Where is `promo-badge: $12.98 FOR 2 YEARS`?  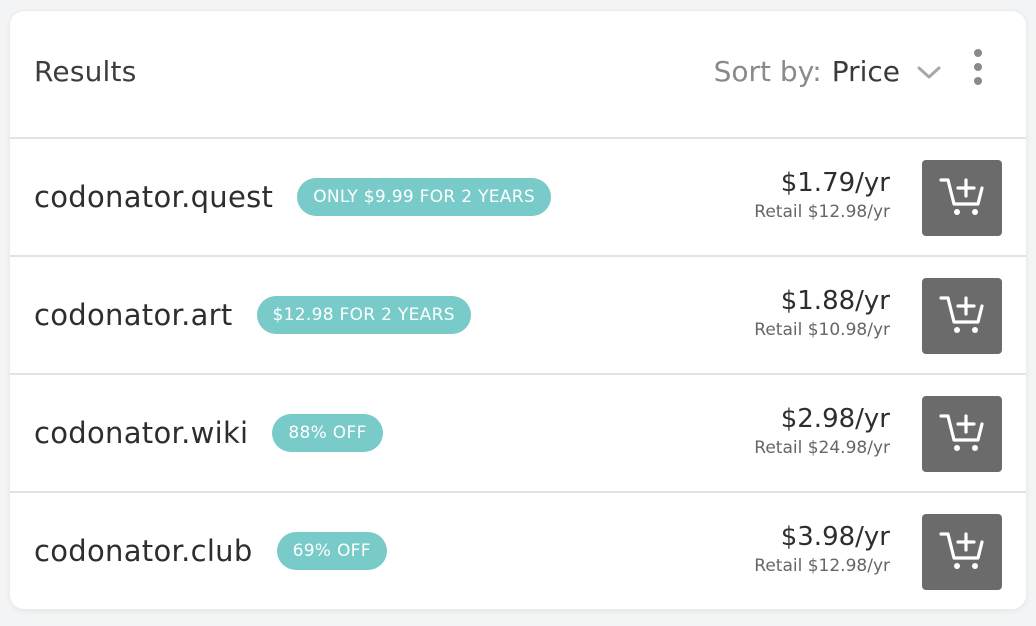 promo-badge: $12.98 FOR 2 YEARS is located at coordinates (363, 315).